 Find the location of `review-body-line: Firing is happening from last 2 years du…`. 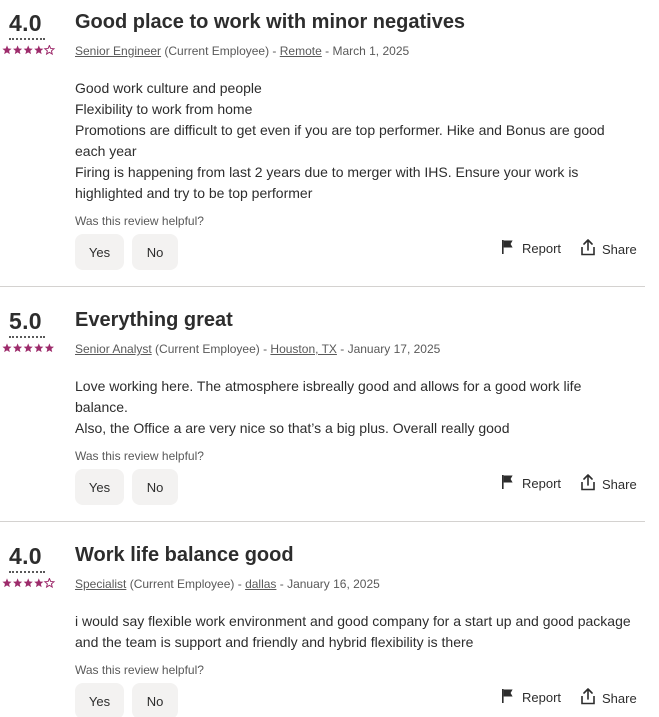

review-body-line: Firing is happening from last 2 years du… is located at coordinates (327, 182).